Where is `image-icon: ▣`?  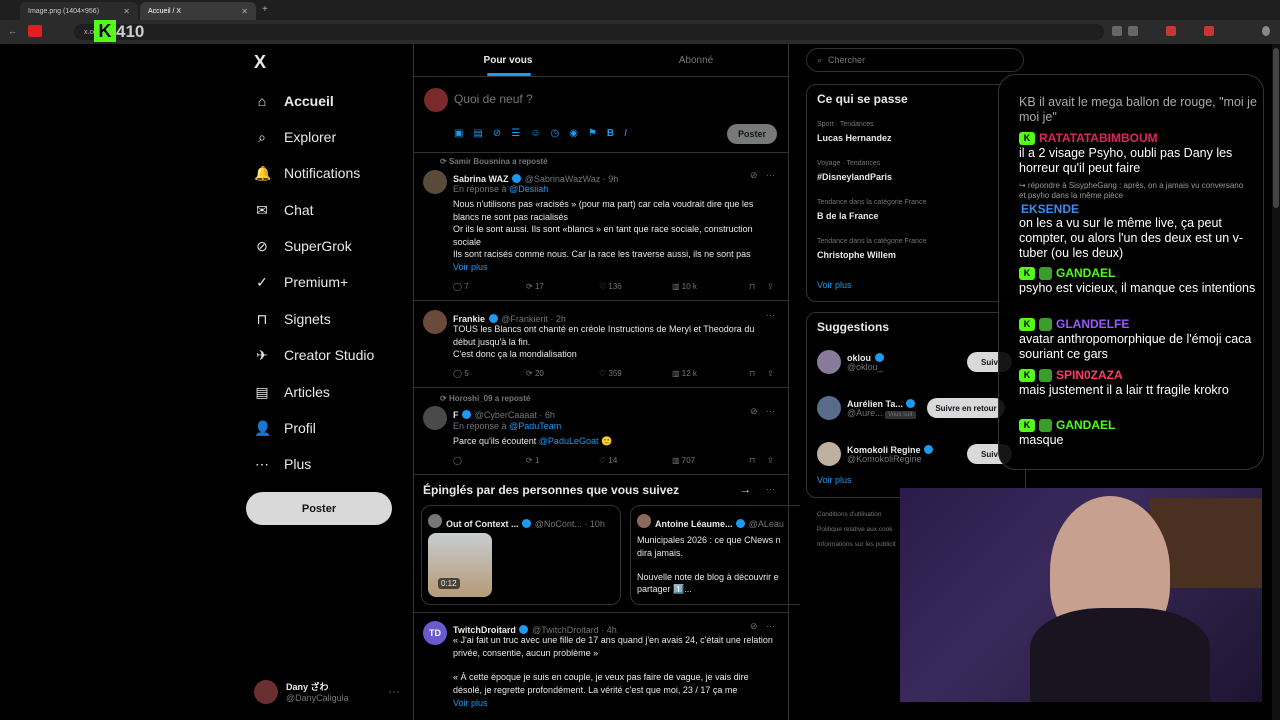
image-icon: ▣ is located at coordinates (458, 133).